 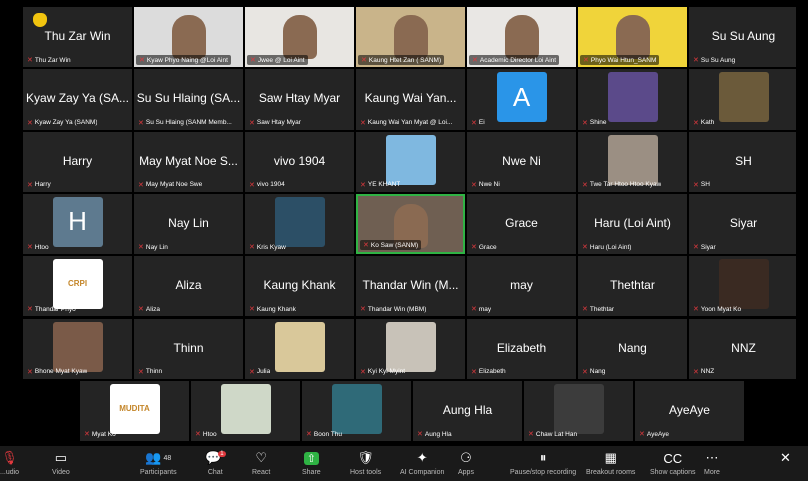 What do you see at coordinates (77, 348) in the screenshot?
I see `participant-tile: ✕ Bhone Myat Kyaw` at bounding box center [77, 348].